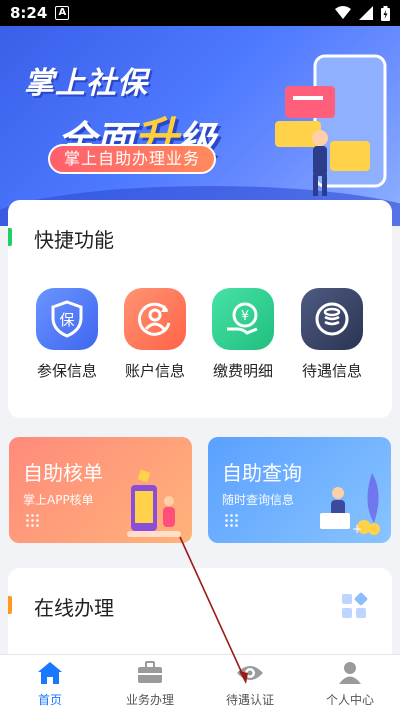 Image resolution: width=400 pixels, height=710 pixels. I want to click on self-query-subtitle: 随时查询信息, so click(258, 500).